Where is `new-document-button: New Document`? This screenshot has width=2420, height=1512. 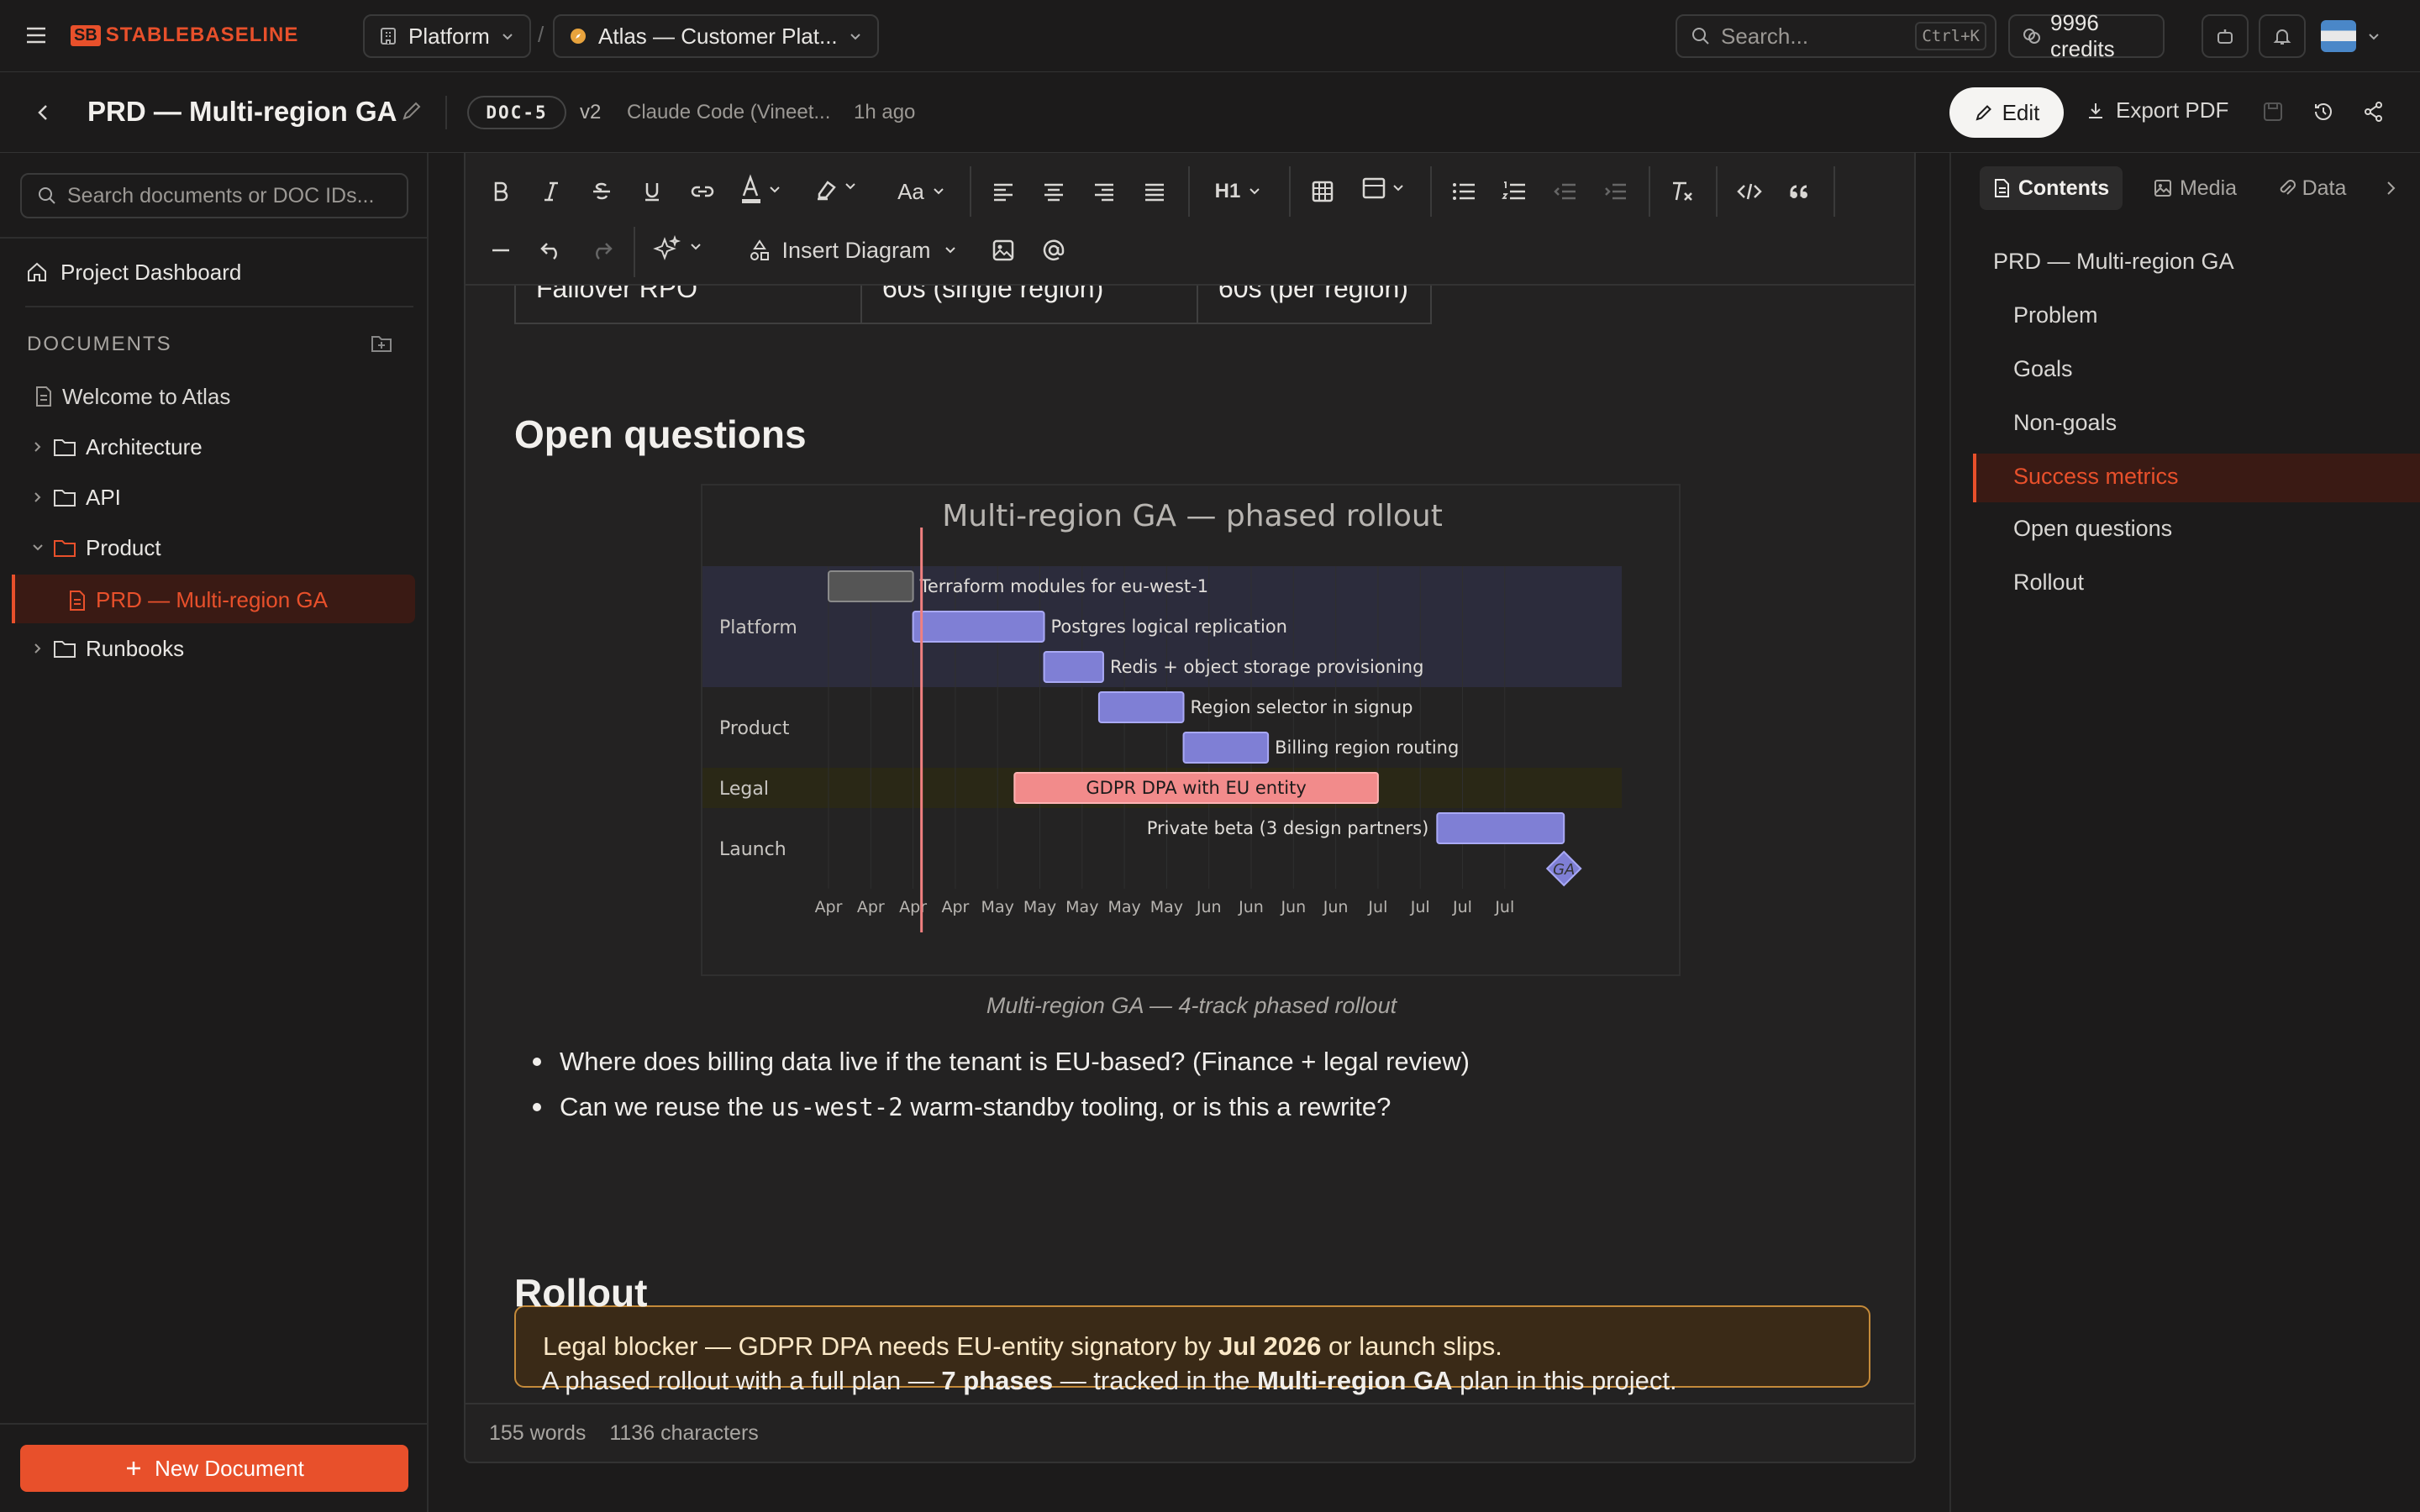
new-document-button: New Document is located at coordinates (214, 1468).